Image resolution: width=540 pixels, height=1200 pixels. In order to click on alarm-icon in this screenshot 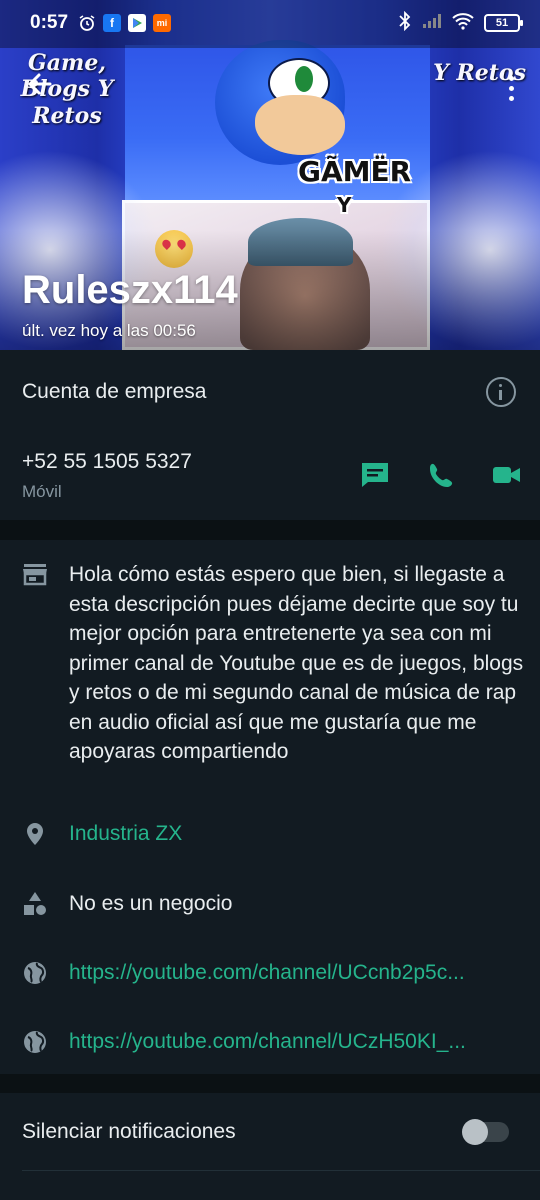, I will do `click(87, 23)`.